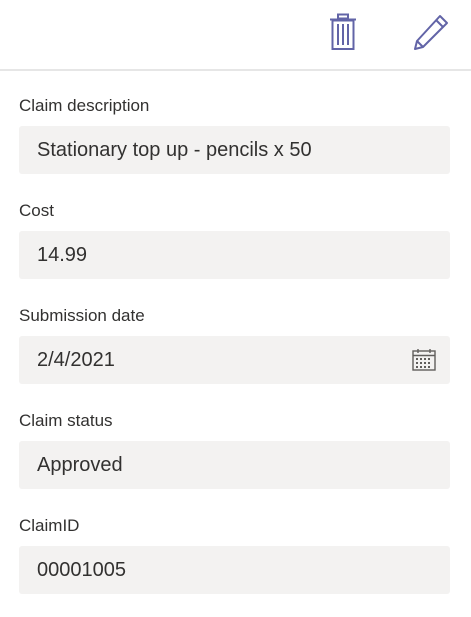 This screenshot has width=471, height=617. What do you see at coordinates (84, 105) in the screenshot?
I see `field-label: Claim description` at bounding box center [84, 105].